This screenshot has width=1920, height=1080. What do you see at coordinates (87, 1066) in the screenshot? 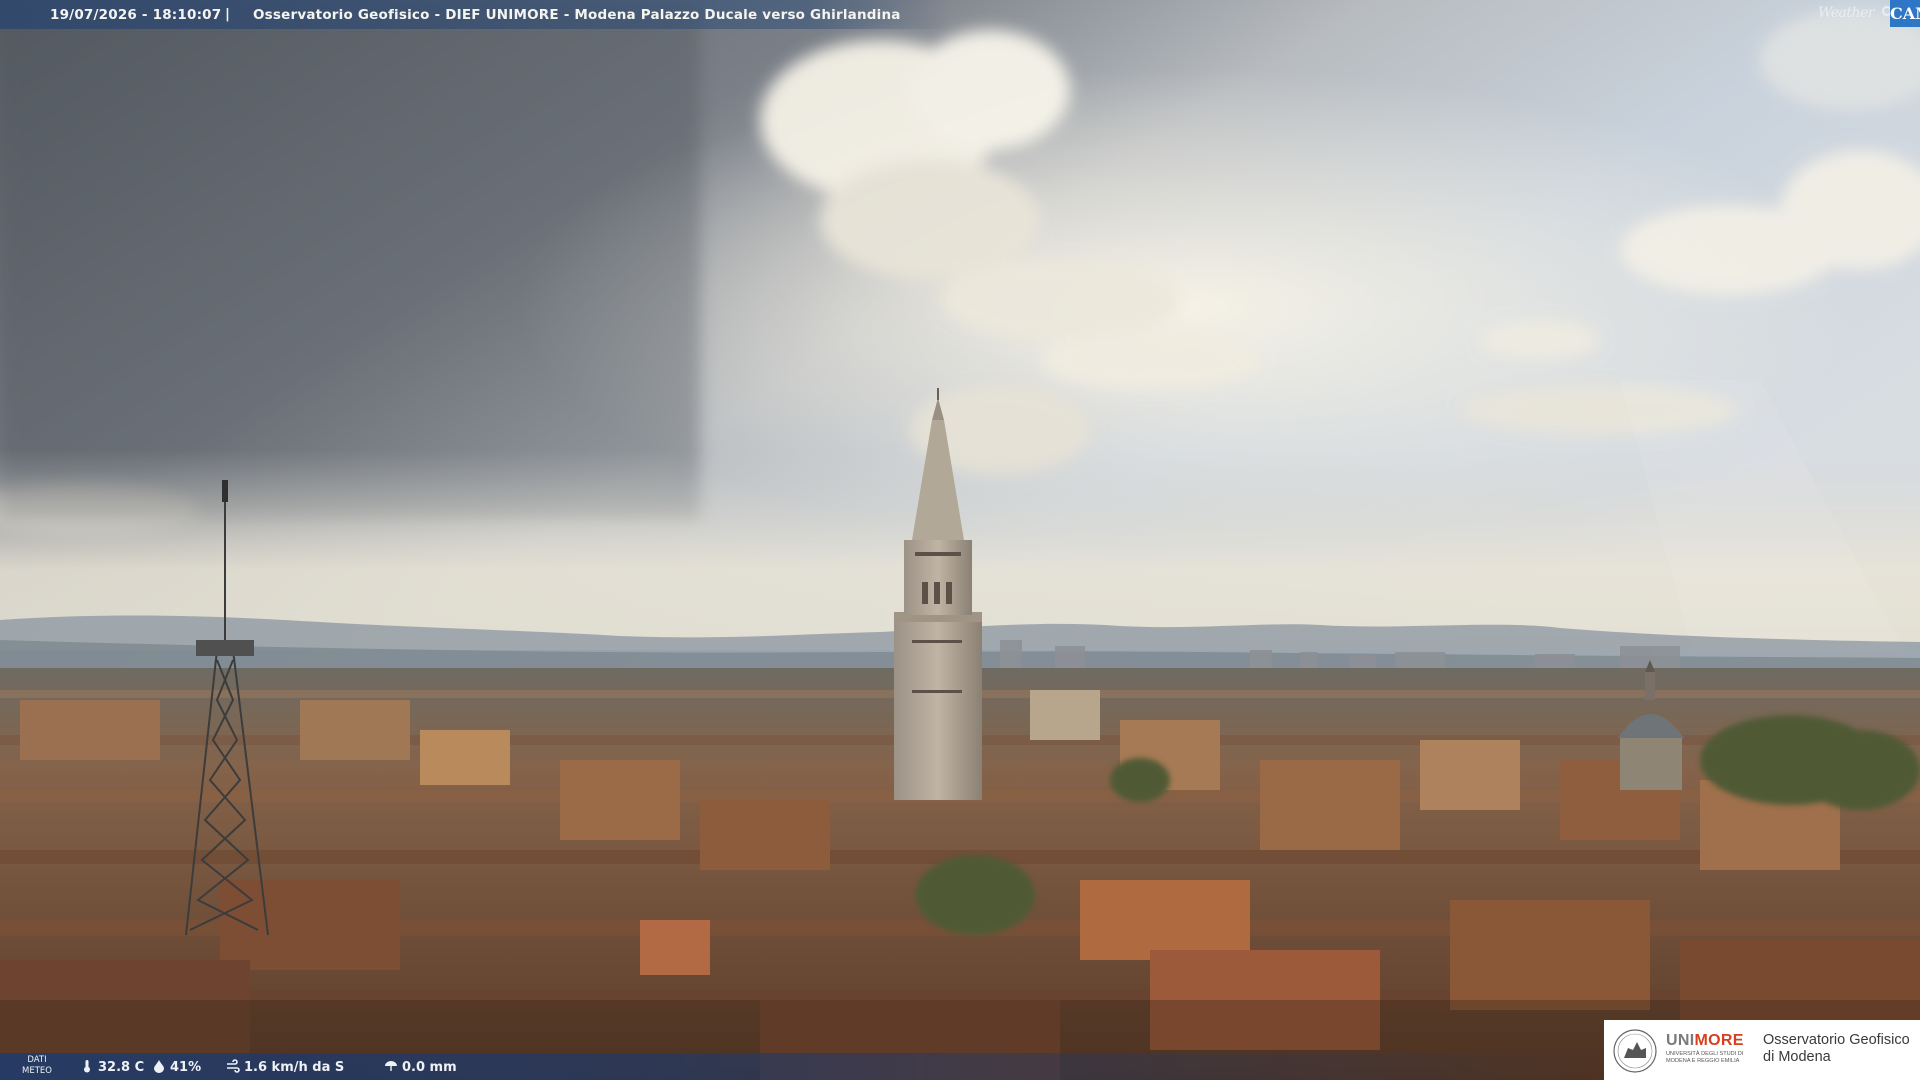
I see `thermometer-icon` at bounding box center [87, 1066].